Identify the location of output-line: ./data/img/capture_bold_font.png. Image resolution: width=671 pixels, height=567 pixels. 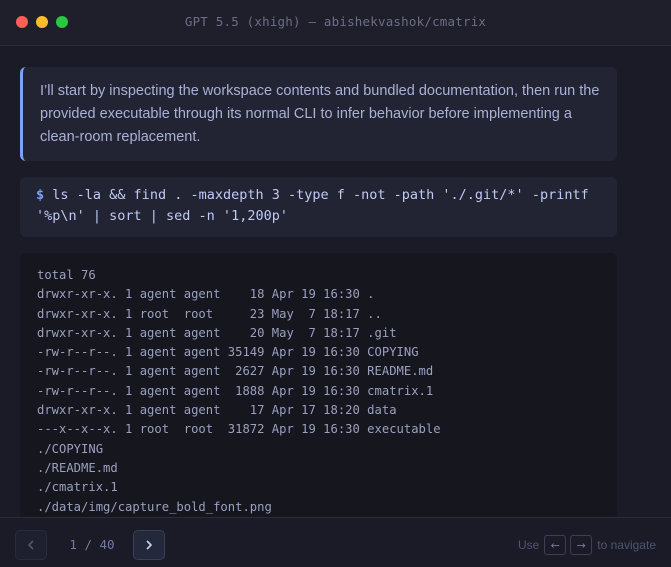
(154, 506).